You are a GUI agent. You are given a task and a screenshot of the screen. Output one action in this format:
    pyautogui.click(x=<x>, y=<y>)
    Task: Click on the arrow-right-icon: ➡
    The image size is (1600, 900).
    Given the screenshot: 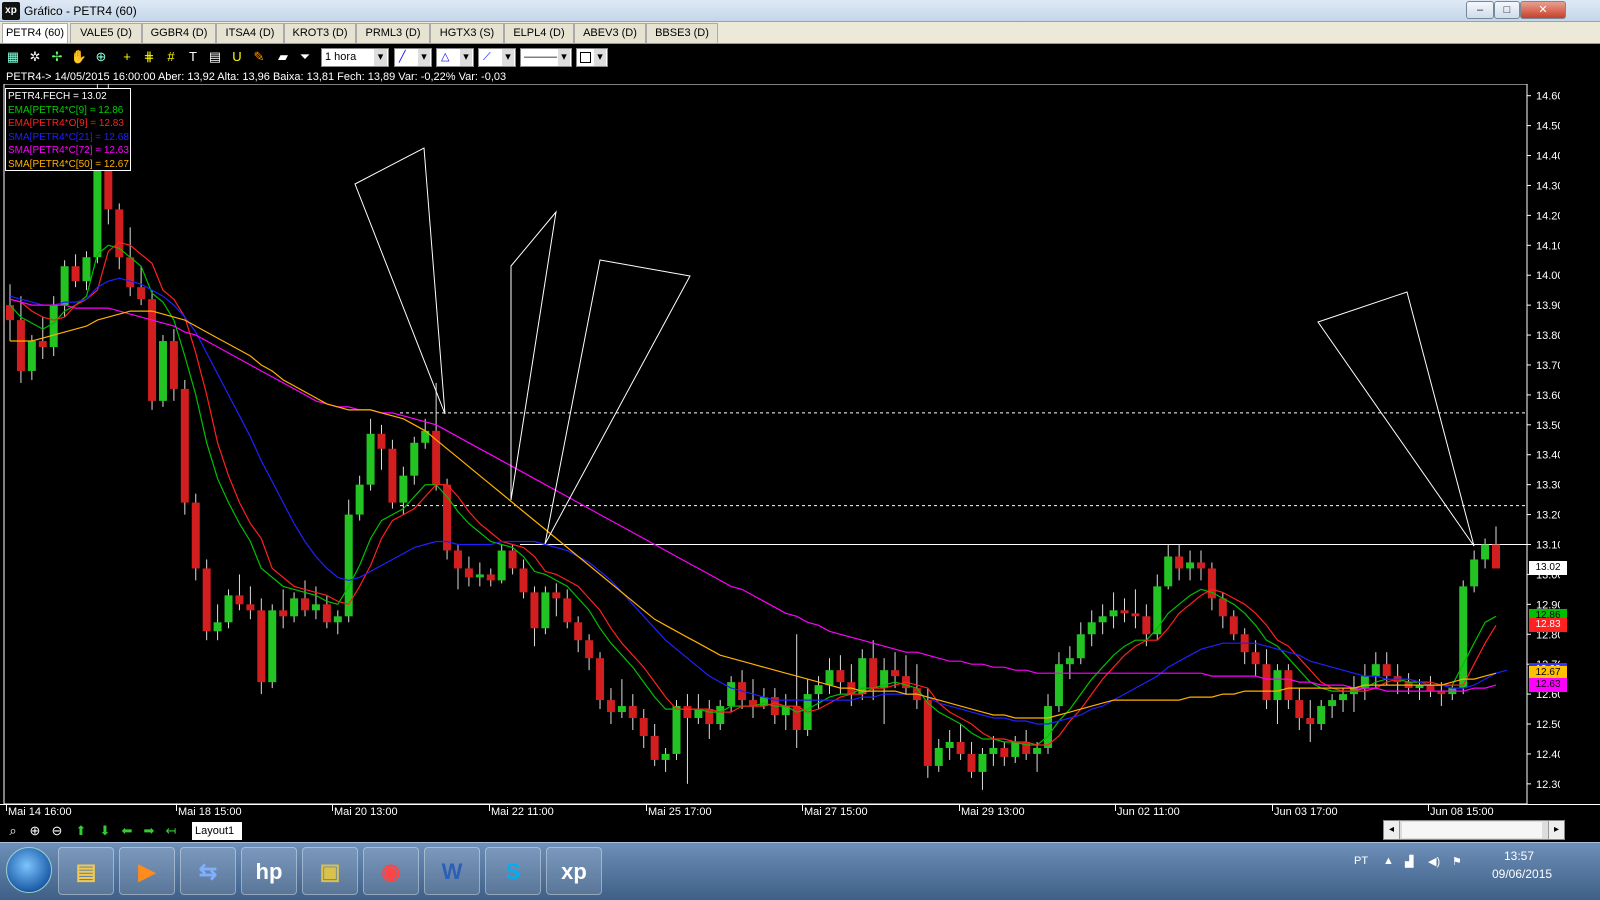 What is the action you would take?
    pyautogui.click(x=149, y=831)
    